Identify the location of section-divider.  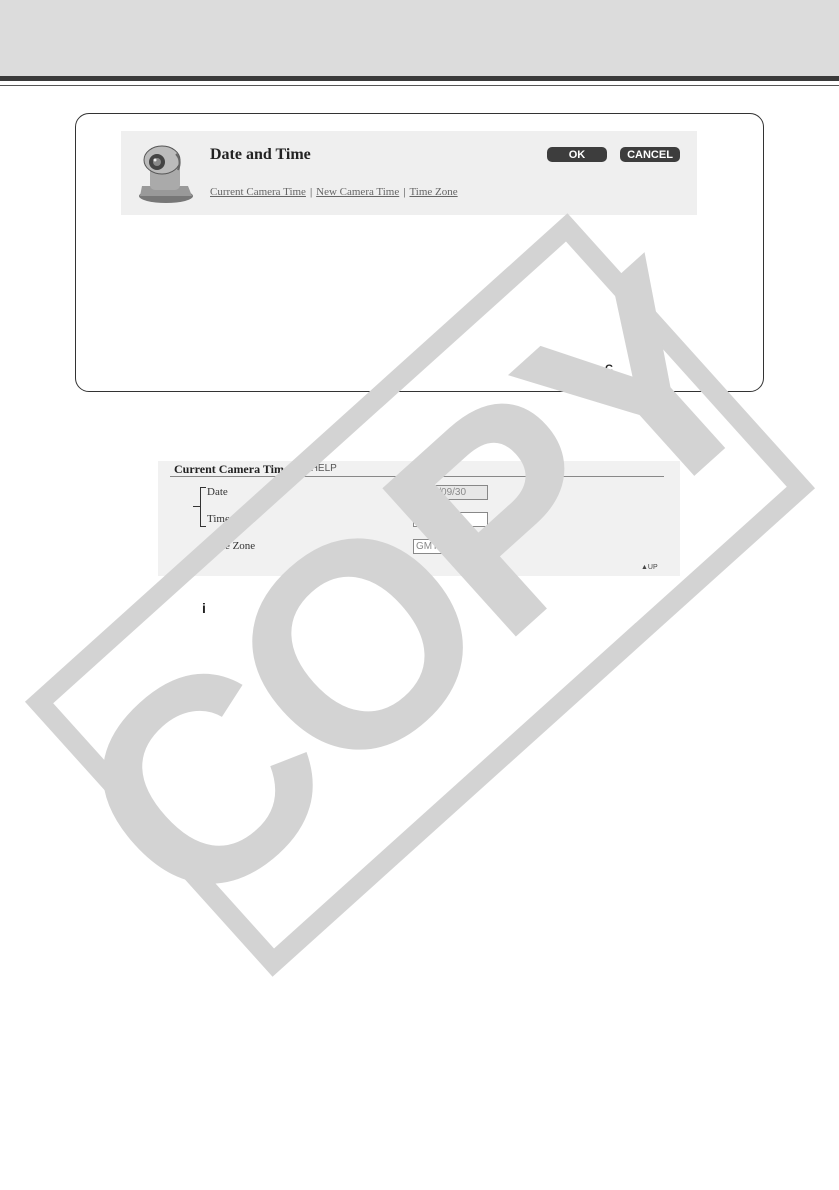
(417, 476).